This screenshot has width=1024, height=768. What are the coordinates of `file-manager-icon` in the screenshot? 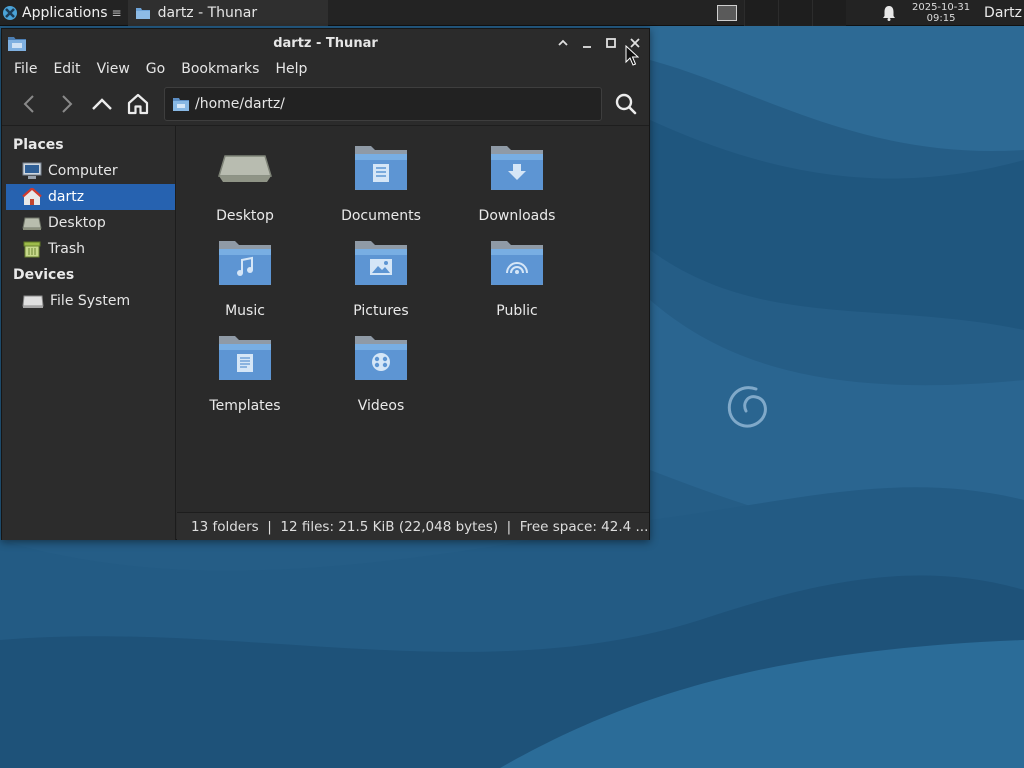 It's located at (17, 44).